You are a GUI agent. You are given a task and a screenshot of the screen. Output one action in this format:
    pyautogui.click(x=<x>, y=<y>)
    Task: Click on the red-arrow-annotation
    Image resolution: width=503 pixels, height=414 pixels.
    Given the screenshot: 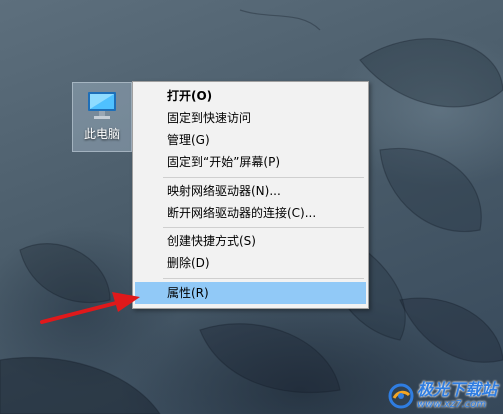 What is the action you would take?
    pyautogui.click(x=90, y=308)
    